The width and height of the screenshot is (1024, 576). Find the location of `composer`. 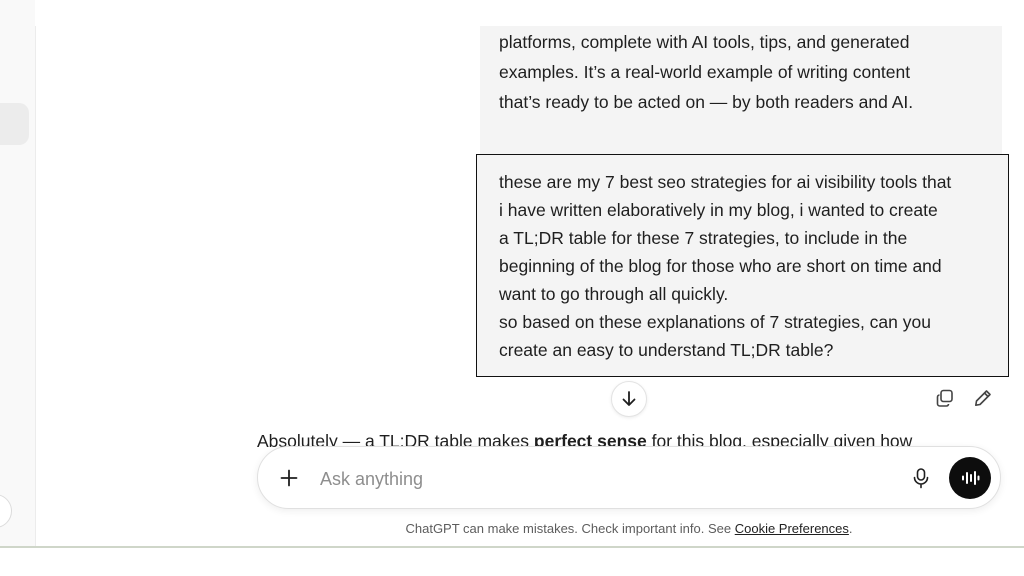

composer is located at coordinates (629, 477).